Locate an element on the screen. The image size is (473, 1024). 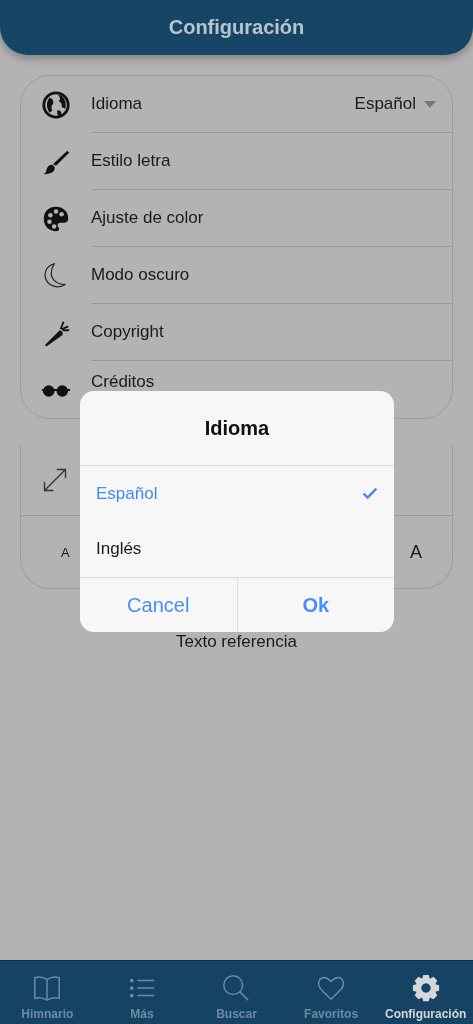
setting-label: Ajuste de color is located at coordinates (147, 218).